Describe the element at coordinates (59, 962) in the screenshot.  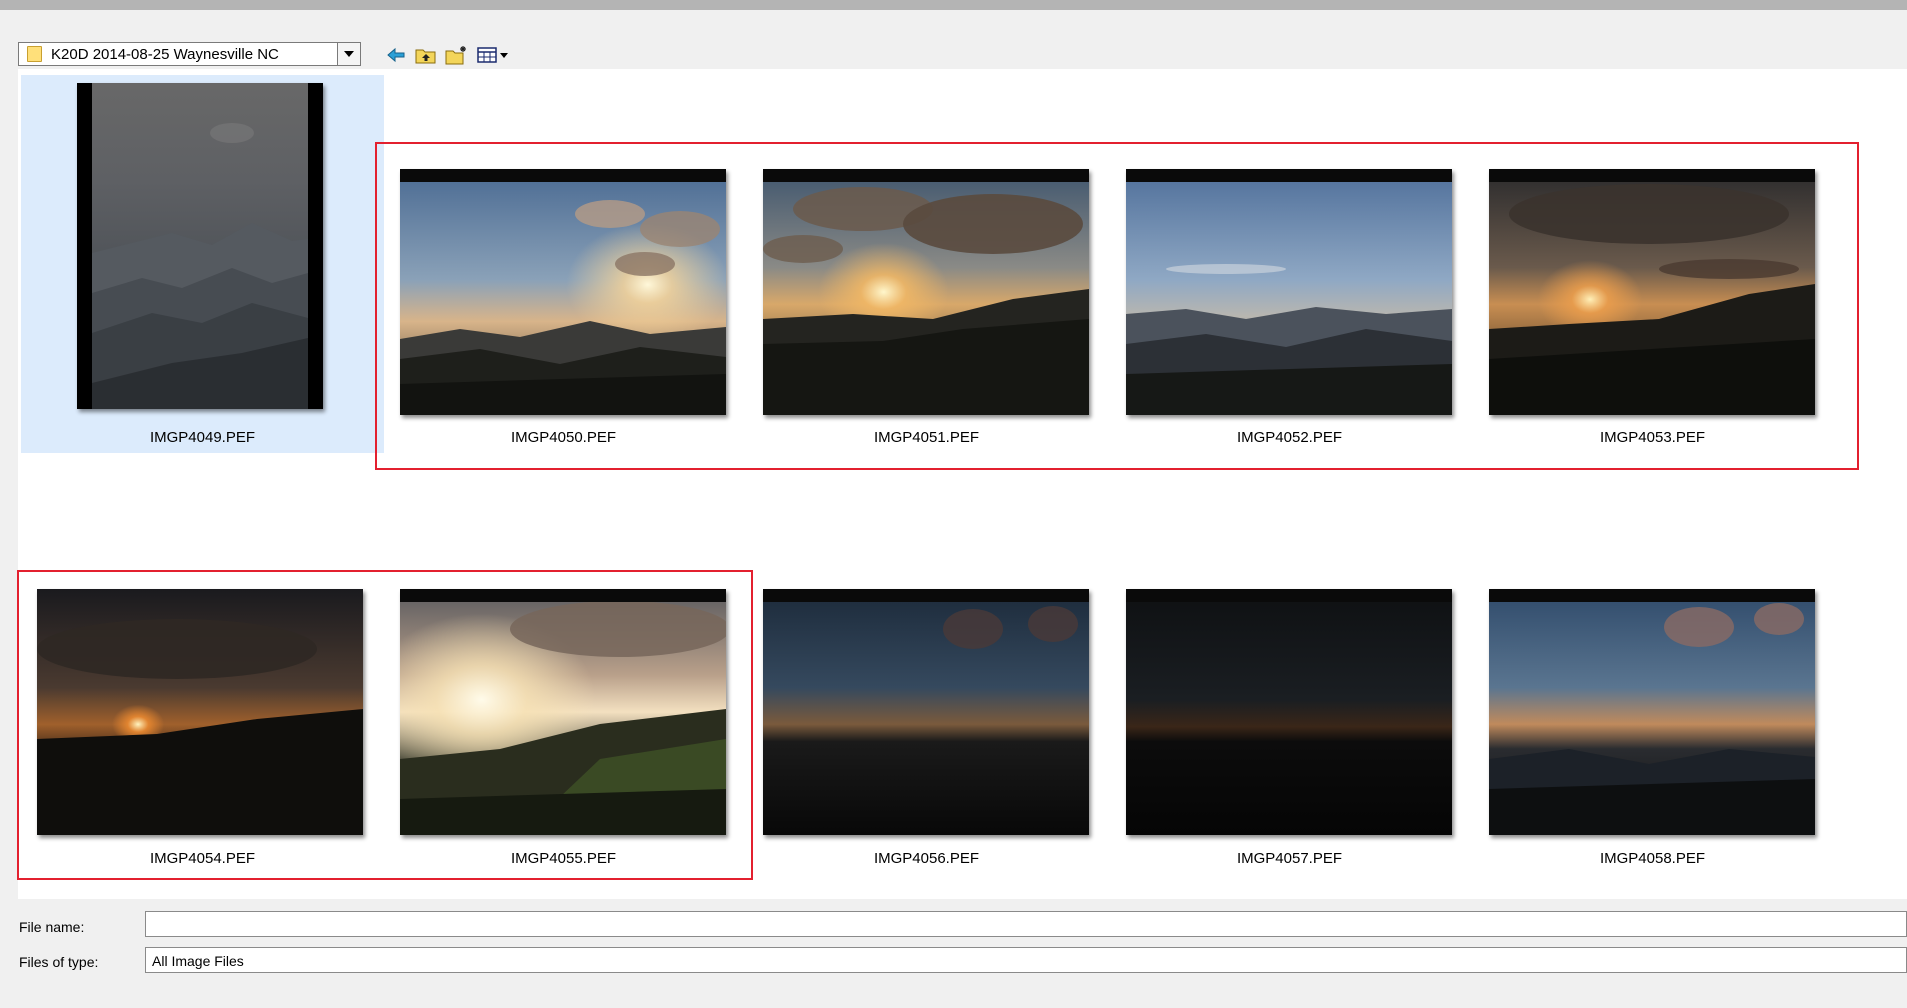
I see `file-type-field-label: Files of type:` at that location.